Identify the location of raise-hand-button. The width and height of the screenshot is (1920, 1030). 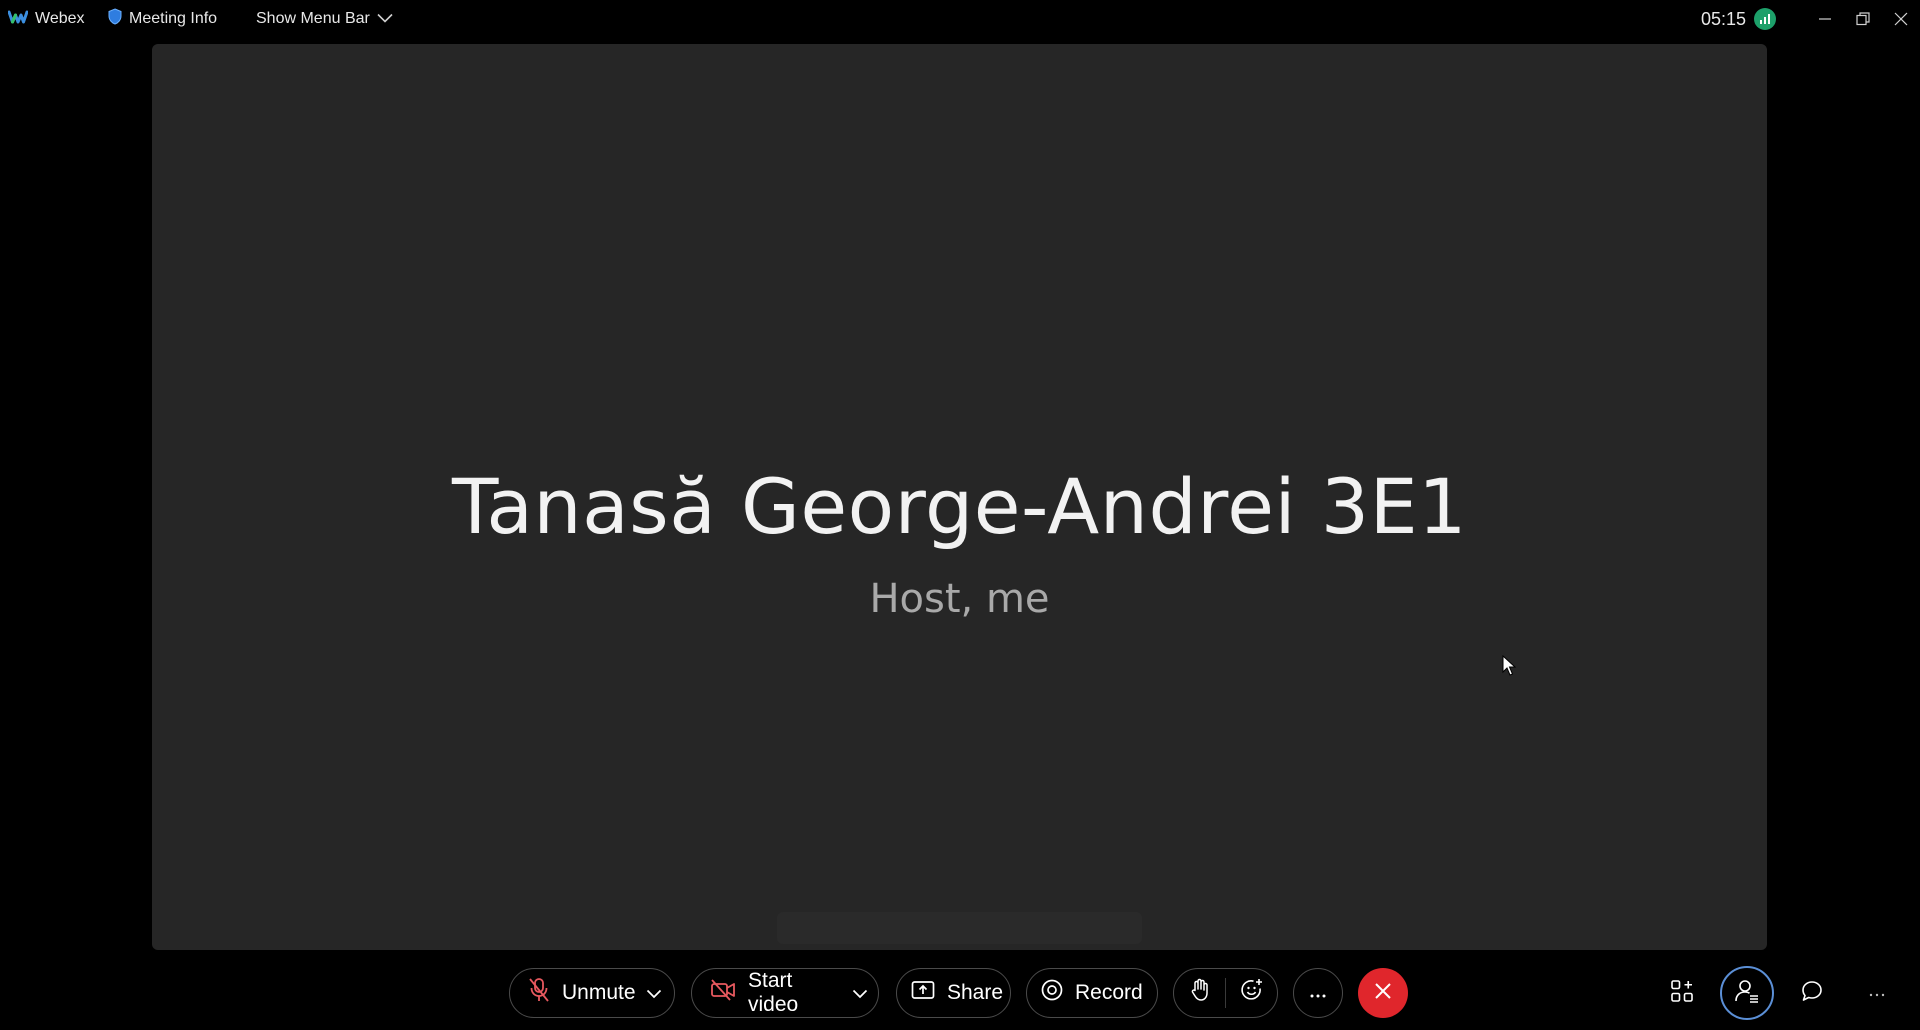
(1199, 993).